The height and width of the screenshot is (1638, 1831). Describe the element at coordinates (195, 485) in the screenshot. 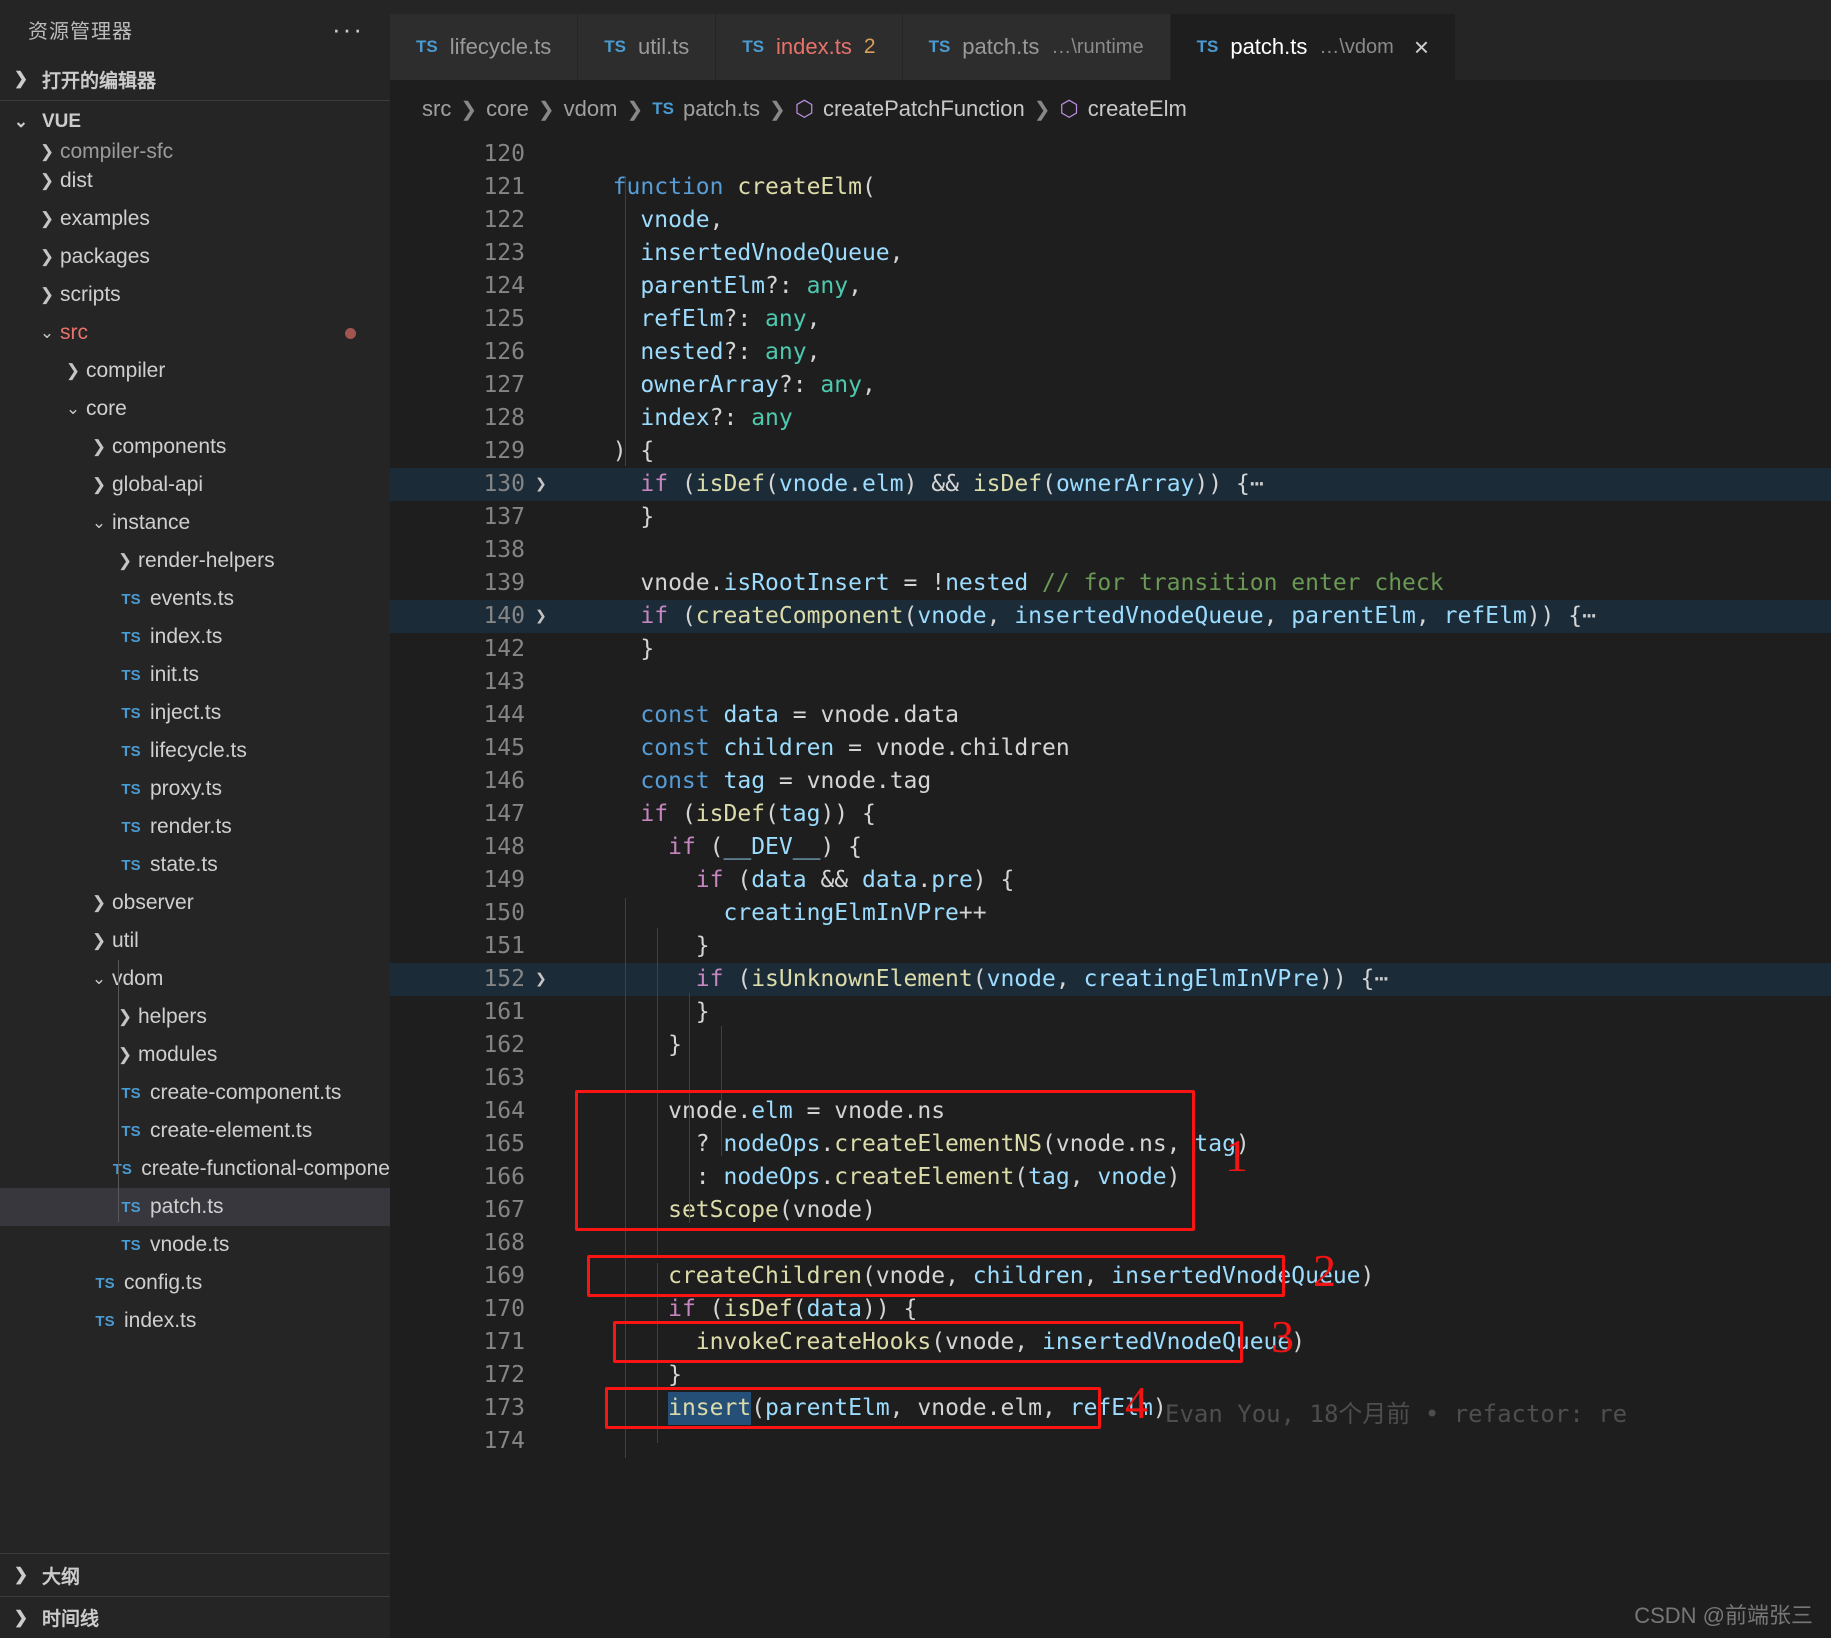

I see `tree-folder: ❯ global-api` at that location.